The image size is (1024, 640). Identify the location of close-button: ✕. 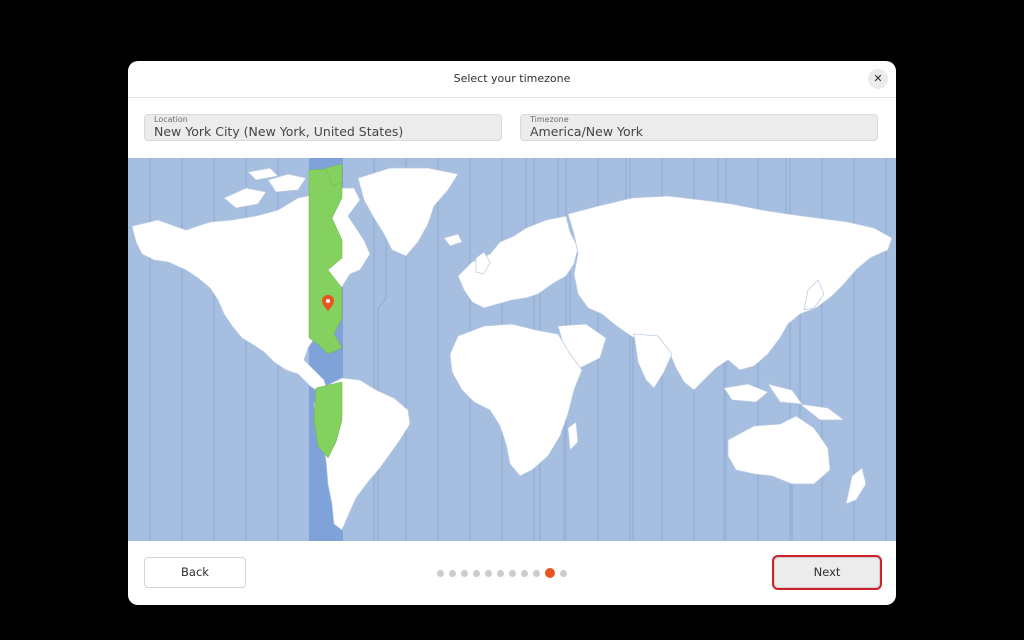
(878, 79).